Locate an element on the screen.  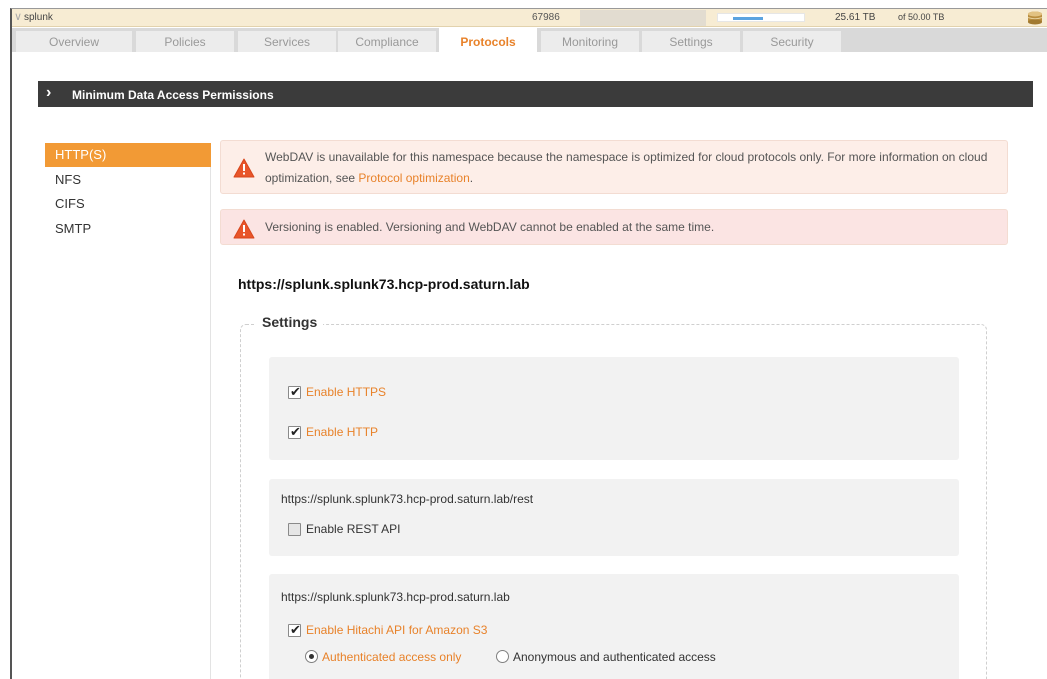
tab-compliance: Compliance is located at coordinates (387, 40).